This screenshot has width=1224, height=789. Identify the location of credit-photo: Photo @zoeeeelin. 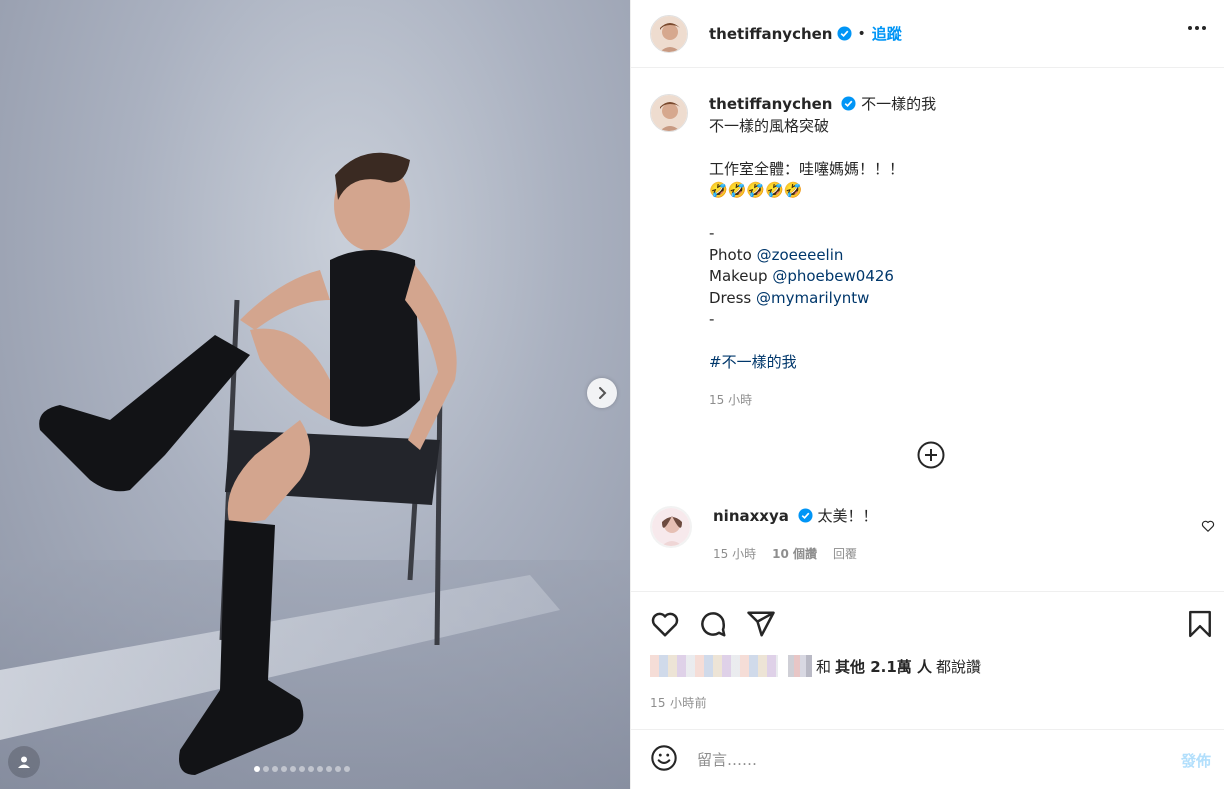
(776, 254).